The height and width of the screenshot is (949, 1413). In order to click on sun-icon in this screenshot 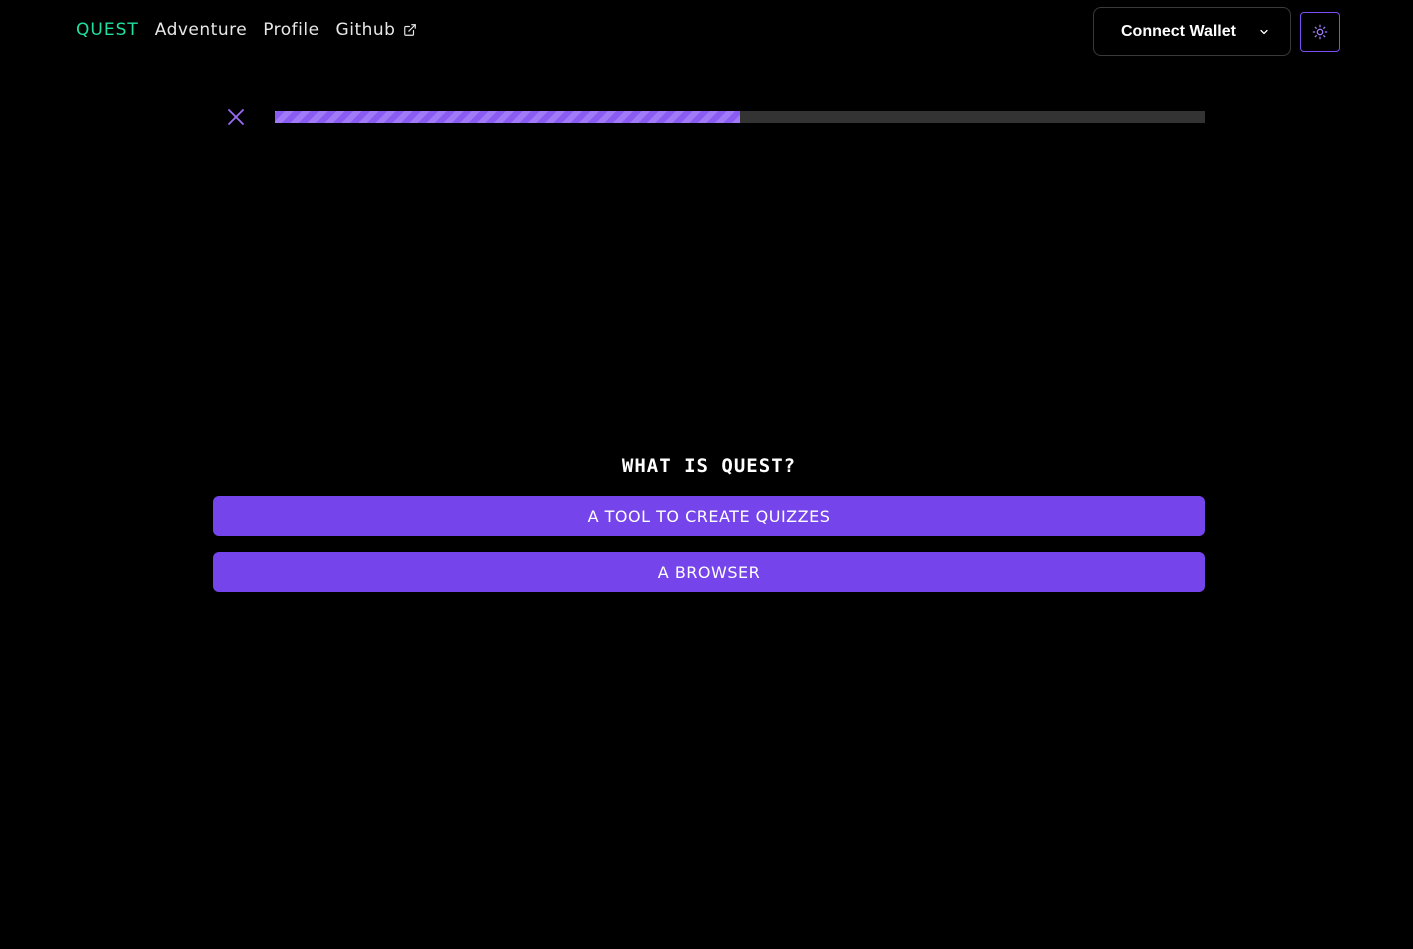, I will do `click(1320, 32)`.